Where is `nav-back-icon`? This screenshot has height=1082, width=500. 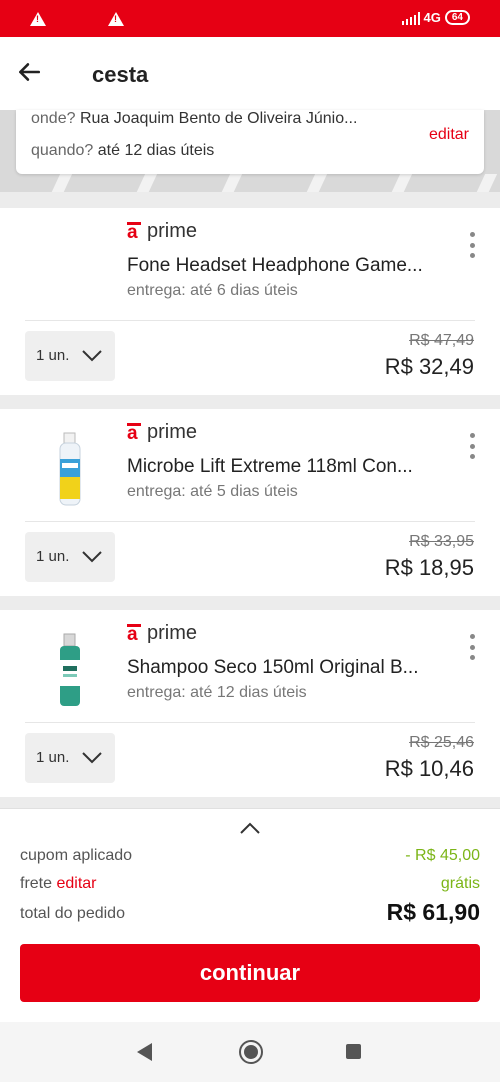 nav-back-icon is located at coordinates (144, 1052).